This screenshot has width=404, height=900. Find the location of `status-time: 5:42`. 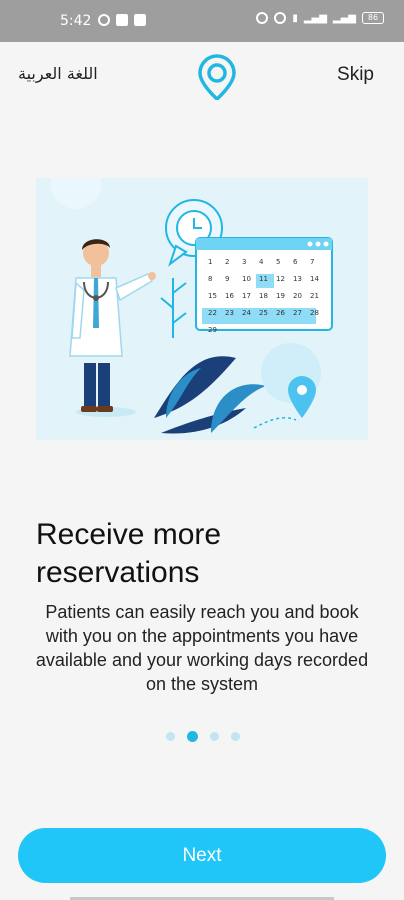

status-time: 5:42 is located at coordinates (76, 21).